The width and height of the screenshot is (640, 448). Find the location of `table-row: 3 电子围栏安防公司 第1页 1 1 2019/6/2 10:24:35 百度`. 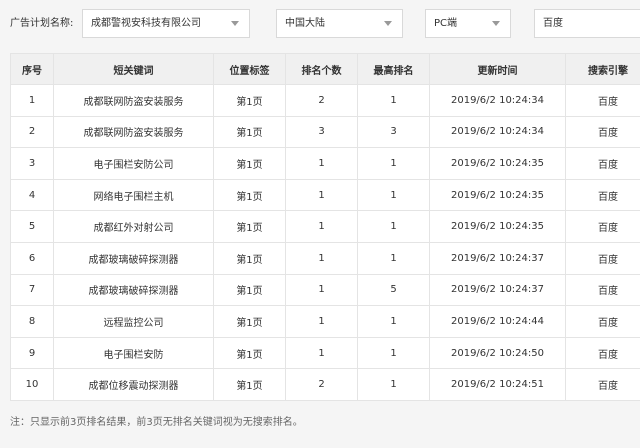

table-row: 3 电子围栏安防公司 第1页 1 1 2019/6/2 10:24:35 百度 is located at coordinates (325, 163).